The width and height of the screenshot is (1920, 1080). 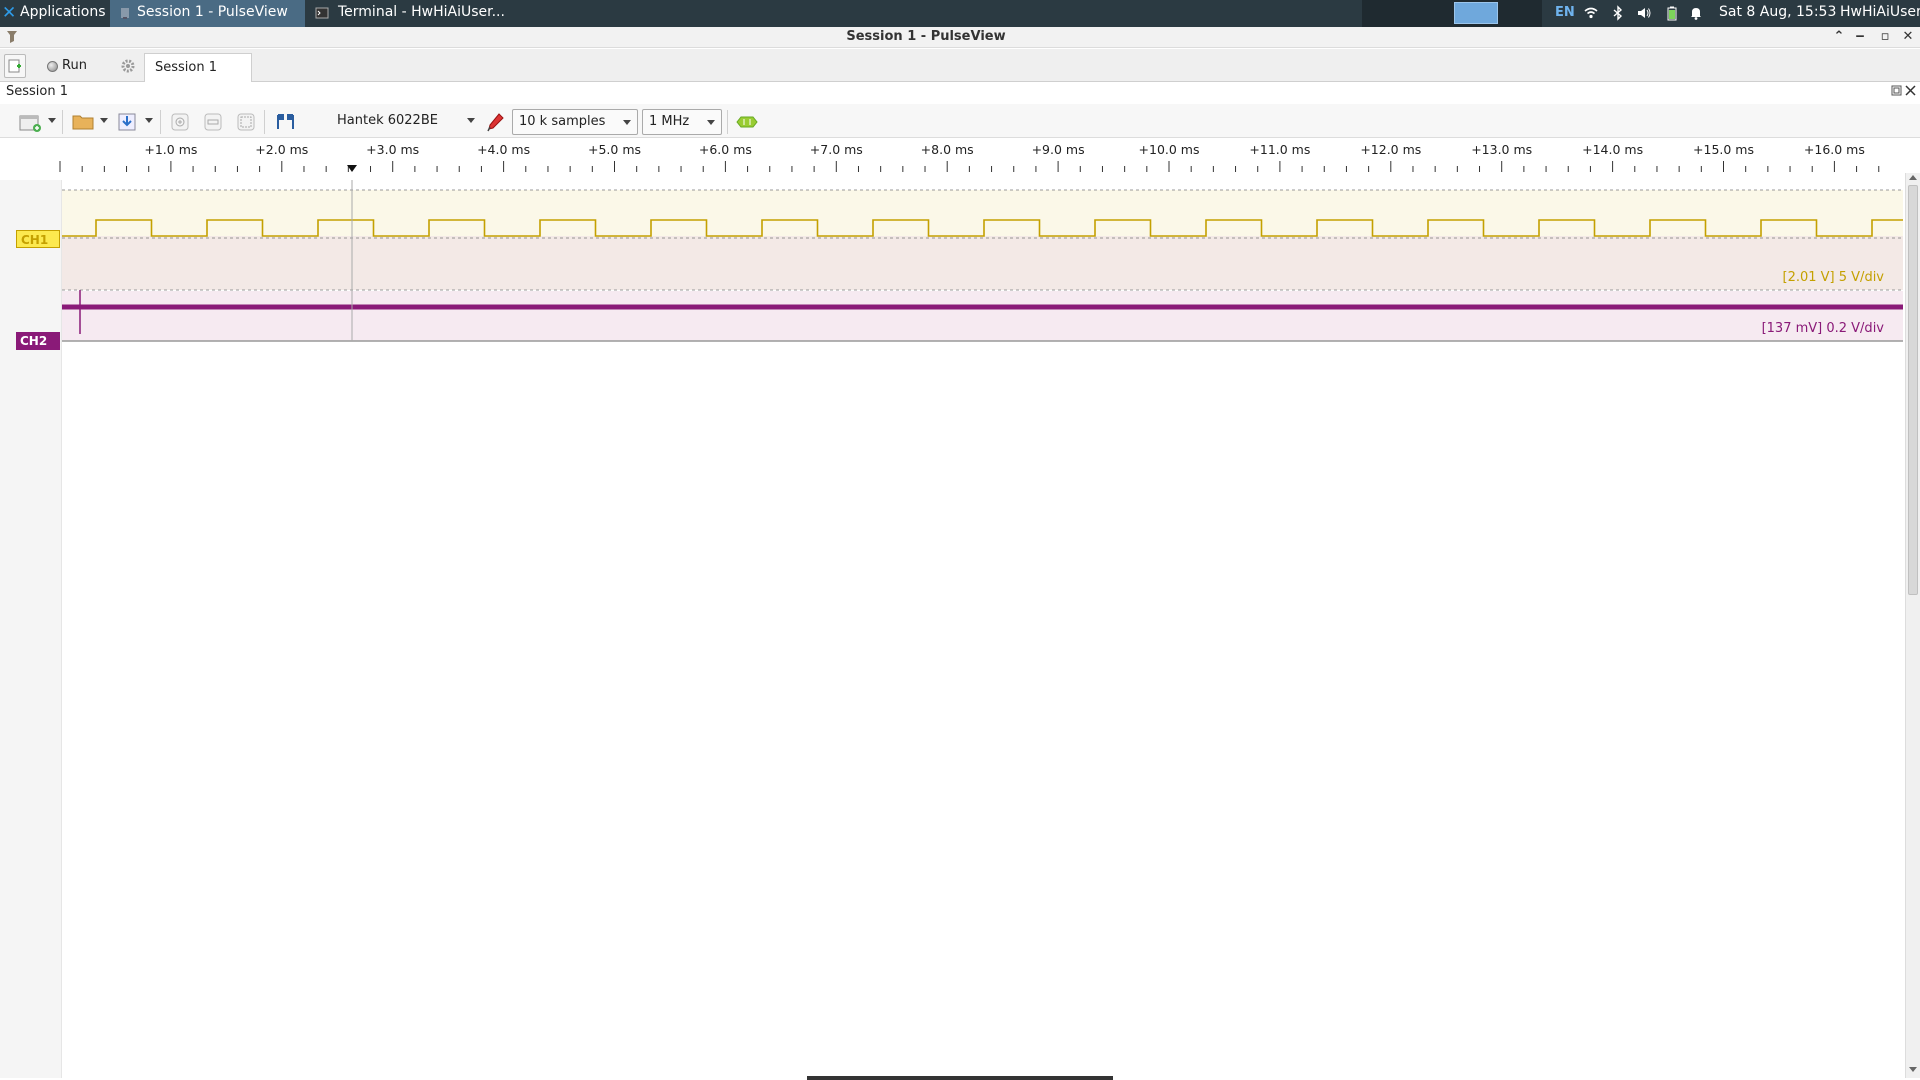 I want to click on device-dropdown-icon, so click(x=471, y=120).